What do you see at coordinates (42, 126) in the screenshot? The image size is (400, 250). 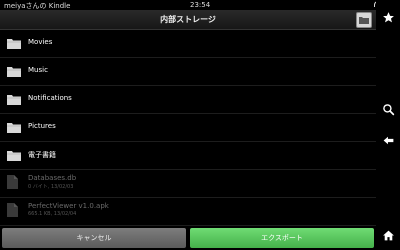 I see `list-item-label: Pictures` at bounding box center [42, 126].